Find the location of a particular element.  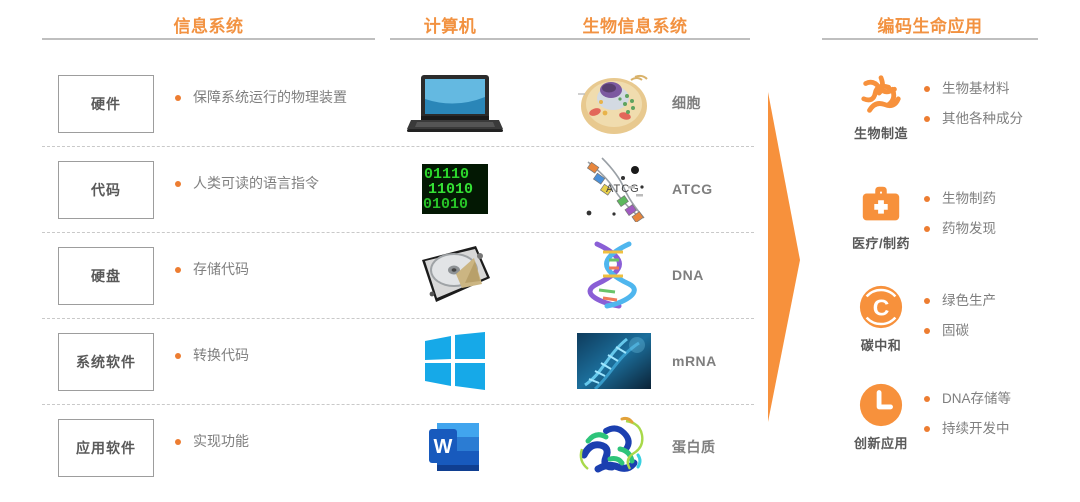

application-bullet-text: 药物发现 is located at coordinates (969, 228).